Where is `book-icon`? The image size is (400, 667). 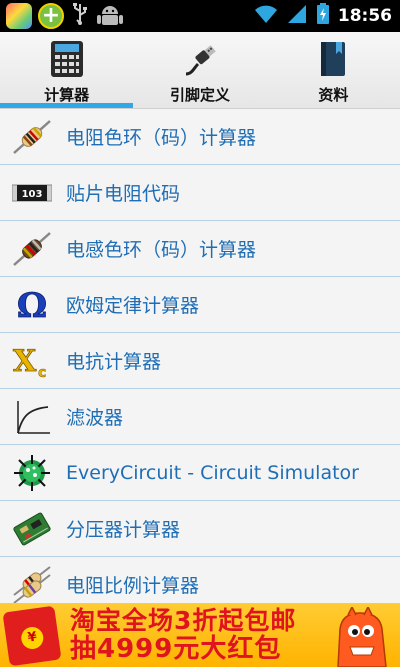 book-icon is located at coordinates (333, 59).